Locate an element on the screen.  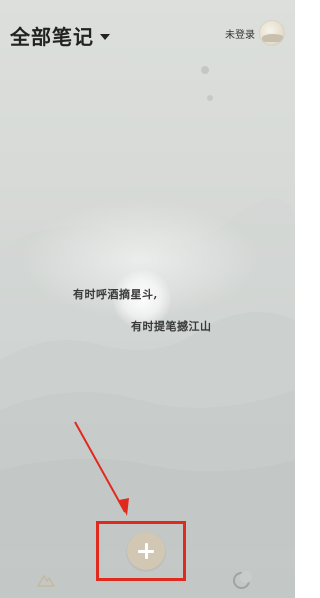
moon-icon is located at coordinates (242, 580).